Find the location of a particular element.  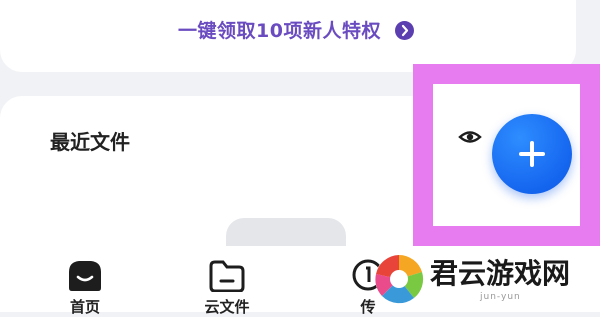

watermark-subtext: jun-yun is located at coordinates (500, 297).